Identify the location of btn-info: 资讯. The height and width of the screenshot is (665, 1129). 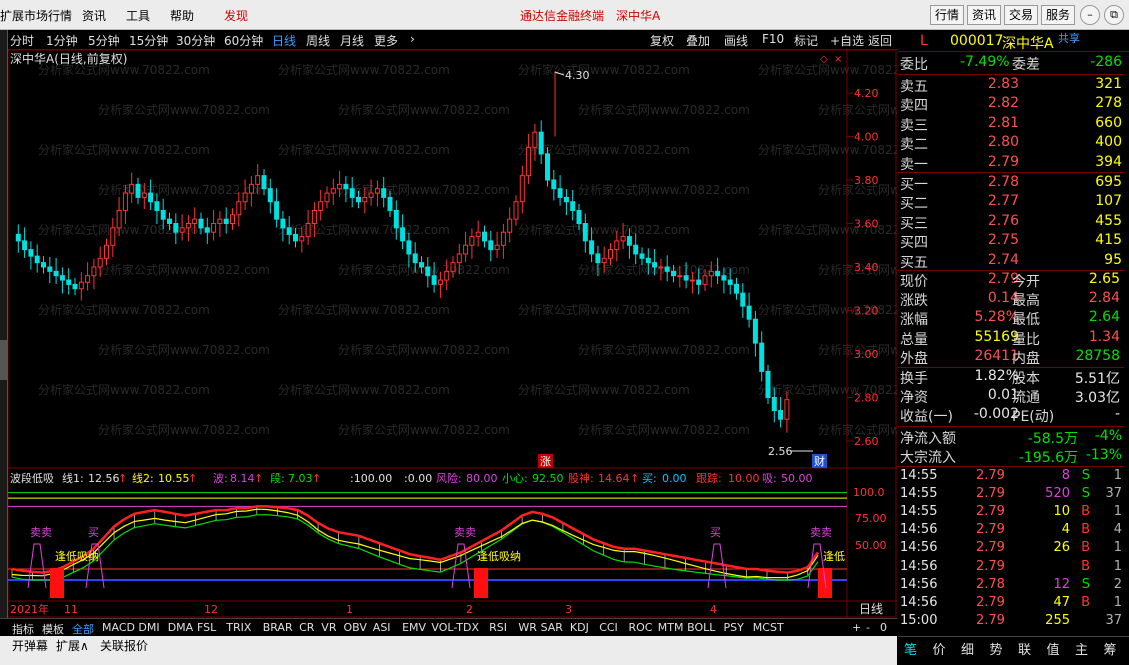
(984, 15).